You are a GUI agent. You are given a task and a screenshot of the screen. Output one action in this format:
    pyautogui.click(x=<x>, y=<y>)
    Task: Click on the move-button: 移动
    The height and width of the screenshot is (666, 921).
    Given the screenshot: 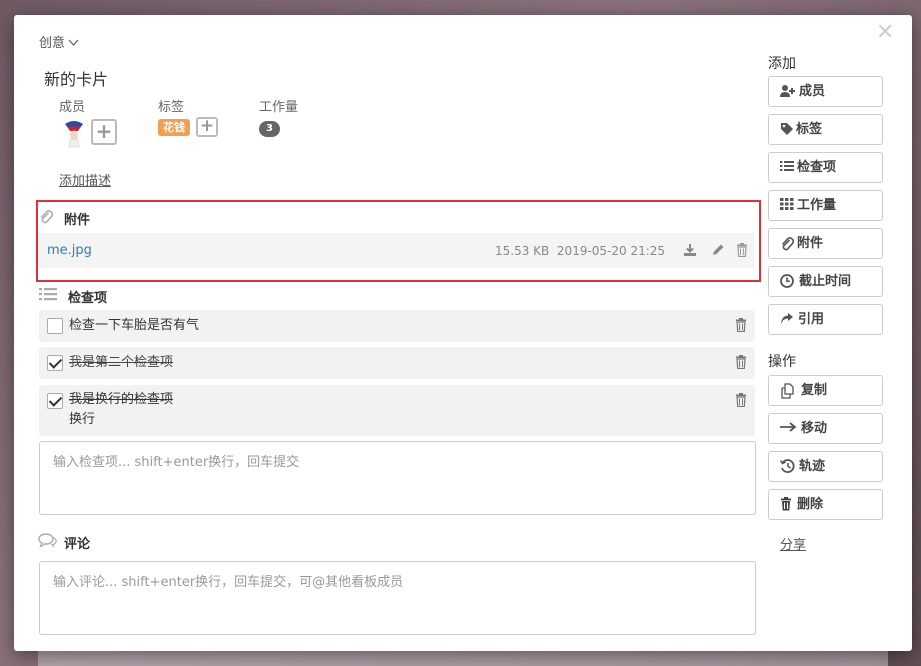 What is the action you would take?
    pyautogui.click(x=825, y=428)
    